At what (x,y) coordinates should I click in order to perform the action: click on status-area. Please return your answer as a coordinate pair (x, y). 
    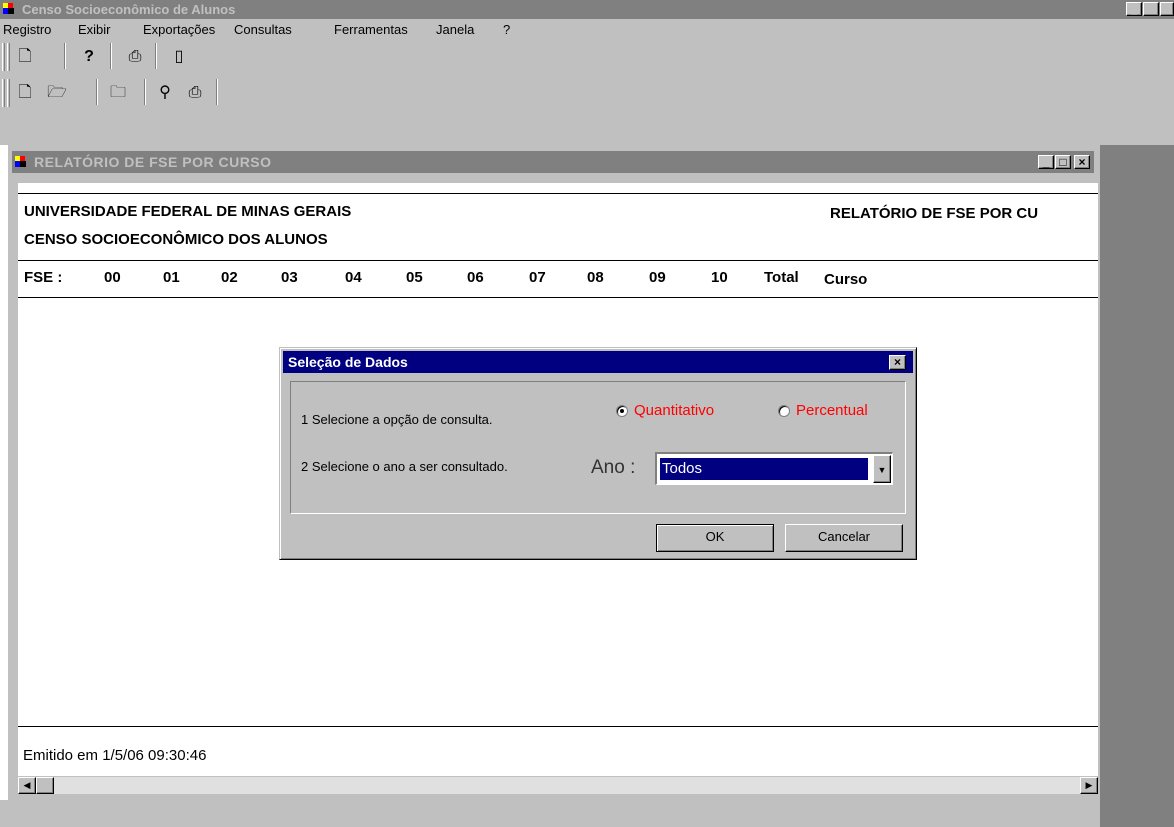
    Looking at the image, I should click on (550, 813).